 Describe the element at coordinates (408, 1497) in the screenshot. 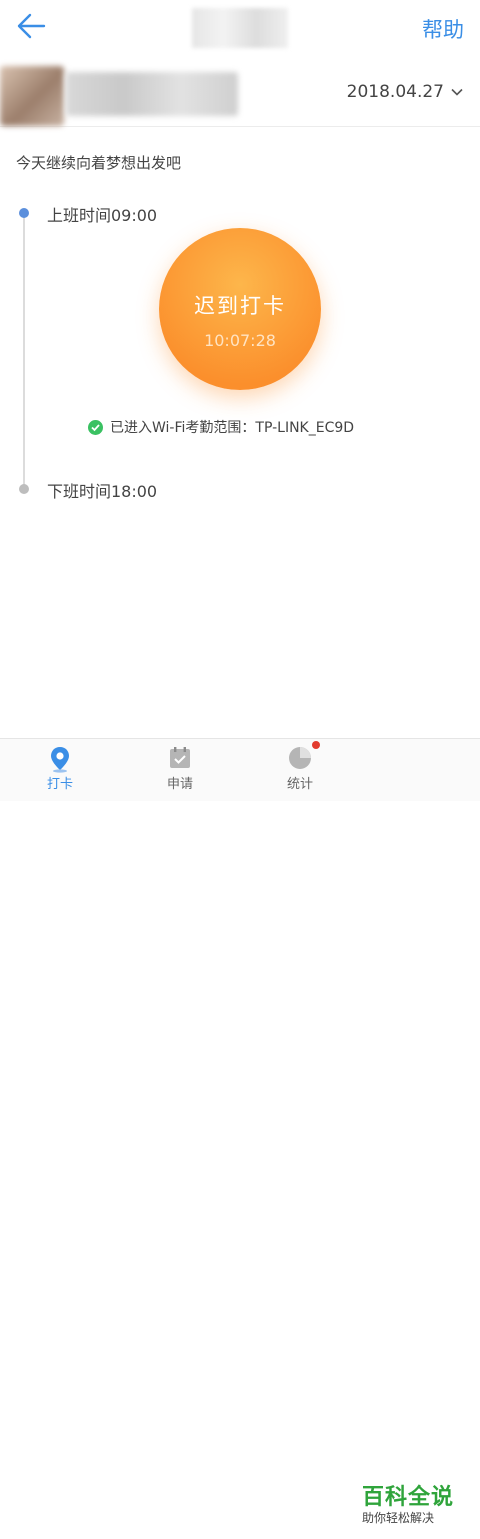

I see `watermark-brand: 百科全说` at that location.